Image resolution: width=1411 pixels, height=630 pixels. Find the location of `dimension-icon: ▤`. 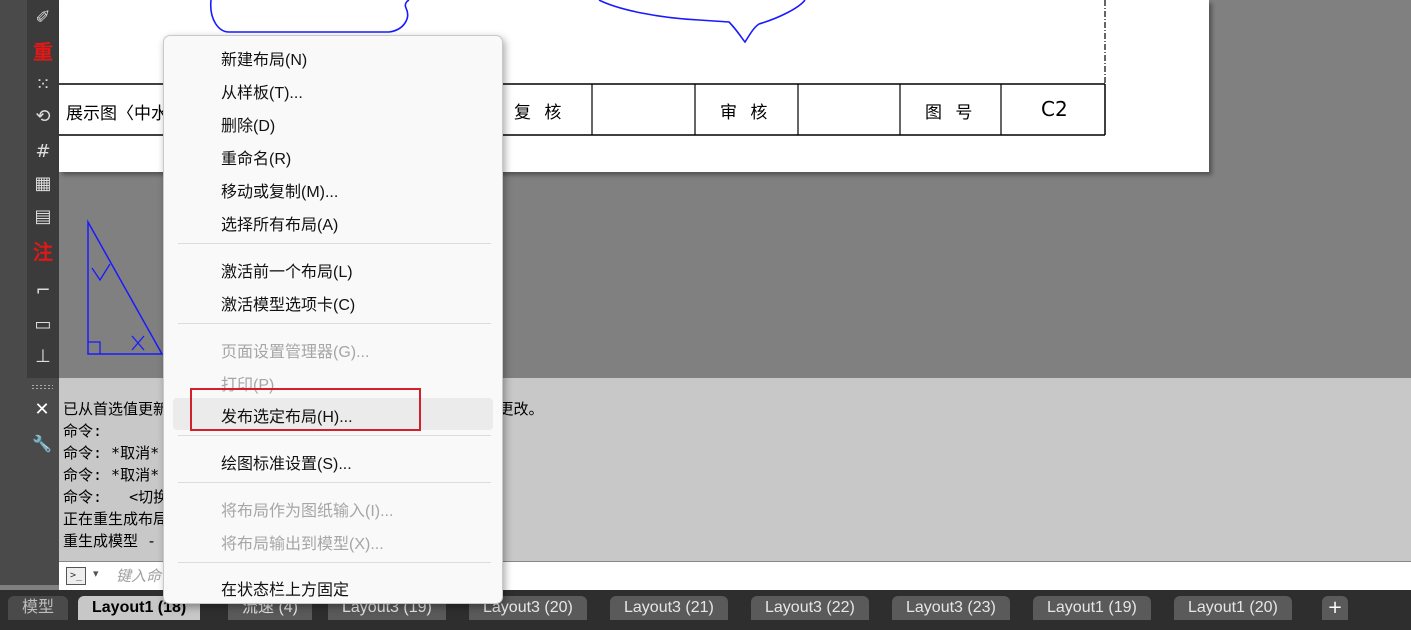

dimension-icon: ▤ is located at coordinates (43, 216).